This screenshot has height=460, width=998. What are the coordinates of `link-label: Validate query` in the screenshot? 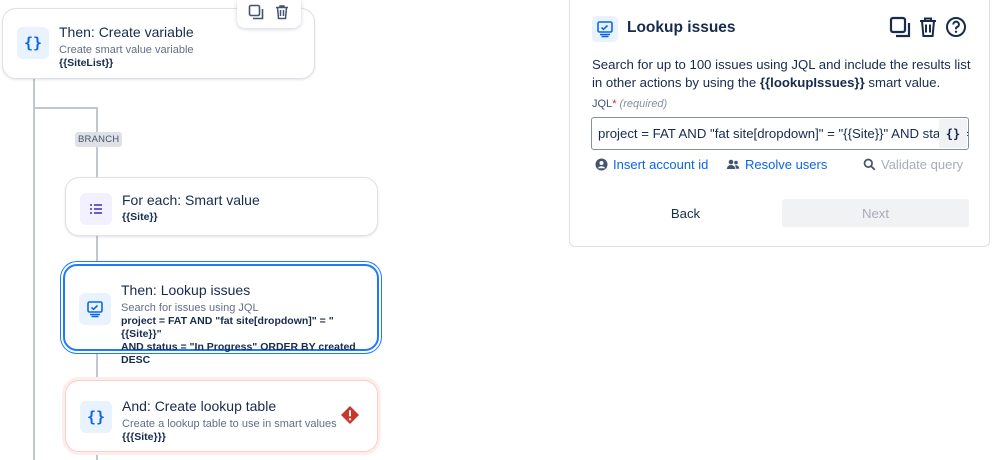 It's located at (922, 164).